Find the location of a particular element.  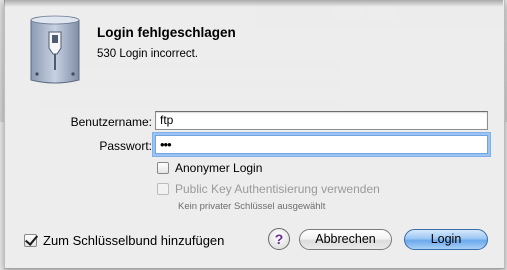

password-dots: ••• is located at coordinates (166, 144).